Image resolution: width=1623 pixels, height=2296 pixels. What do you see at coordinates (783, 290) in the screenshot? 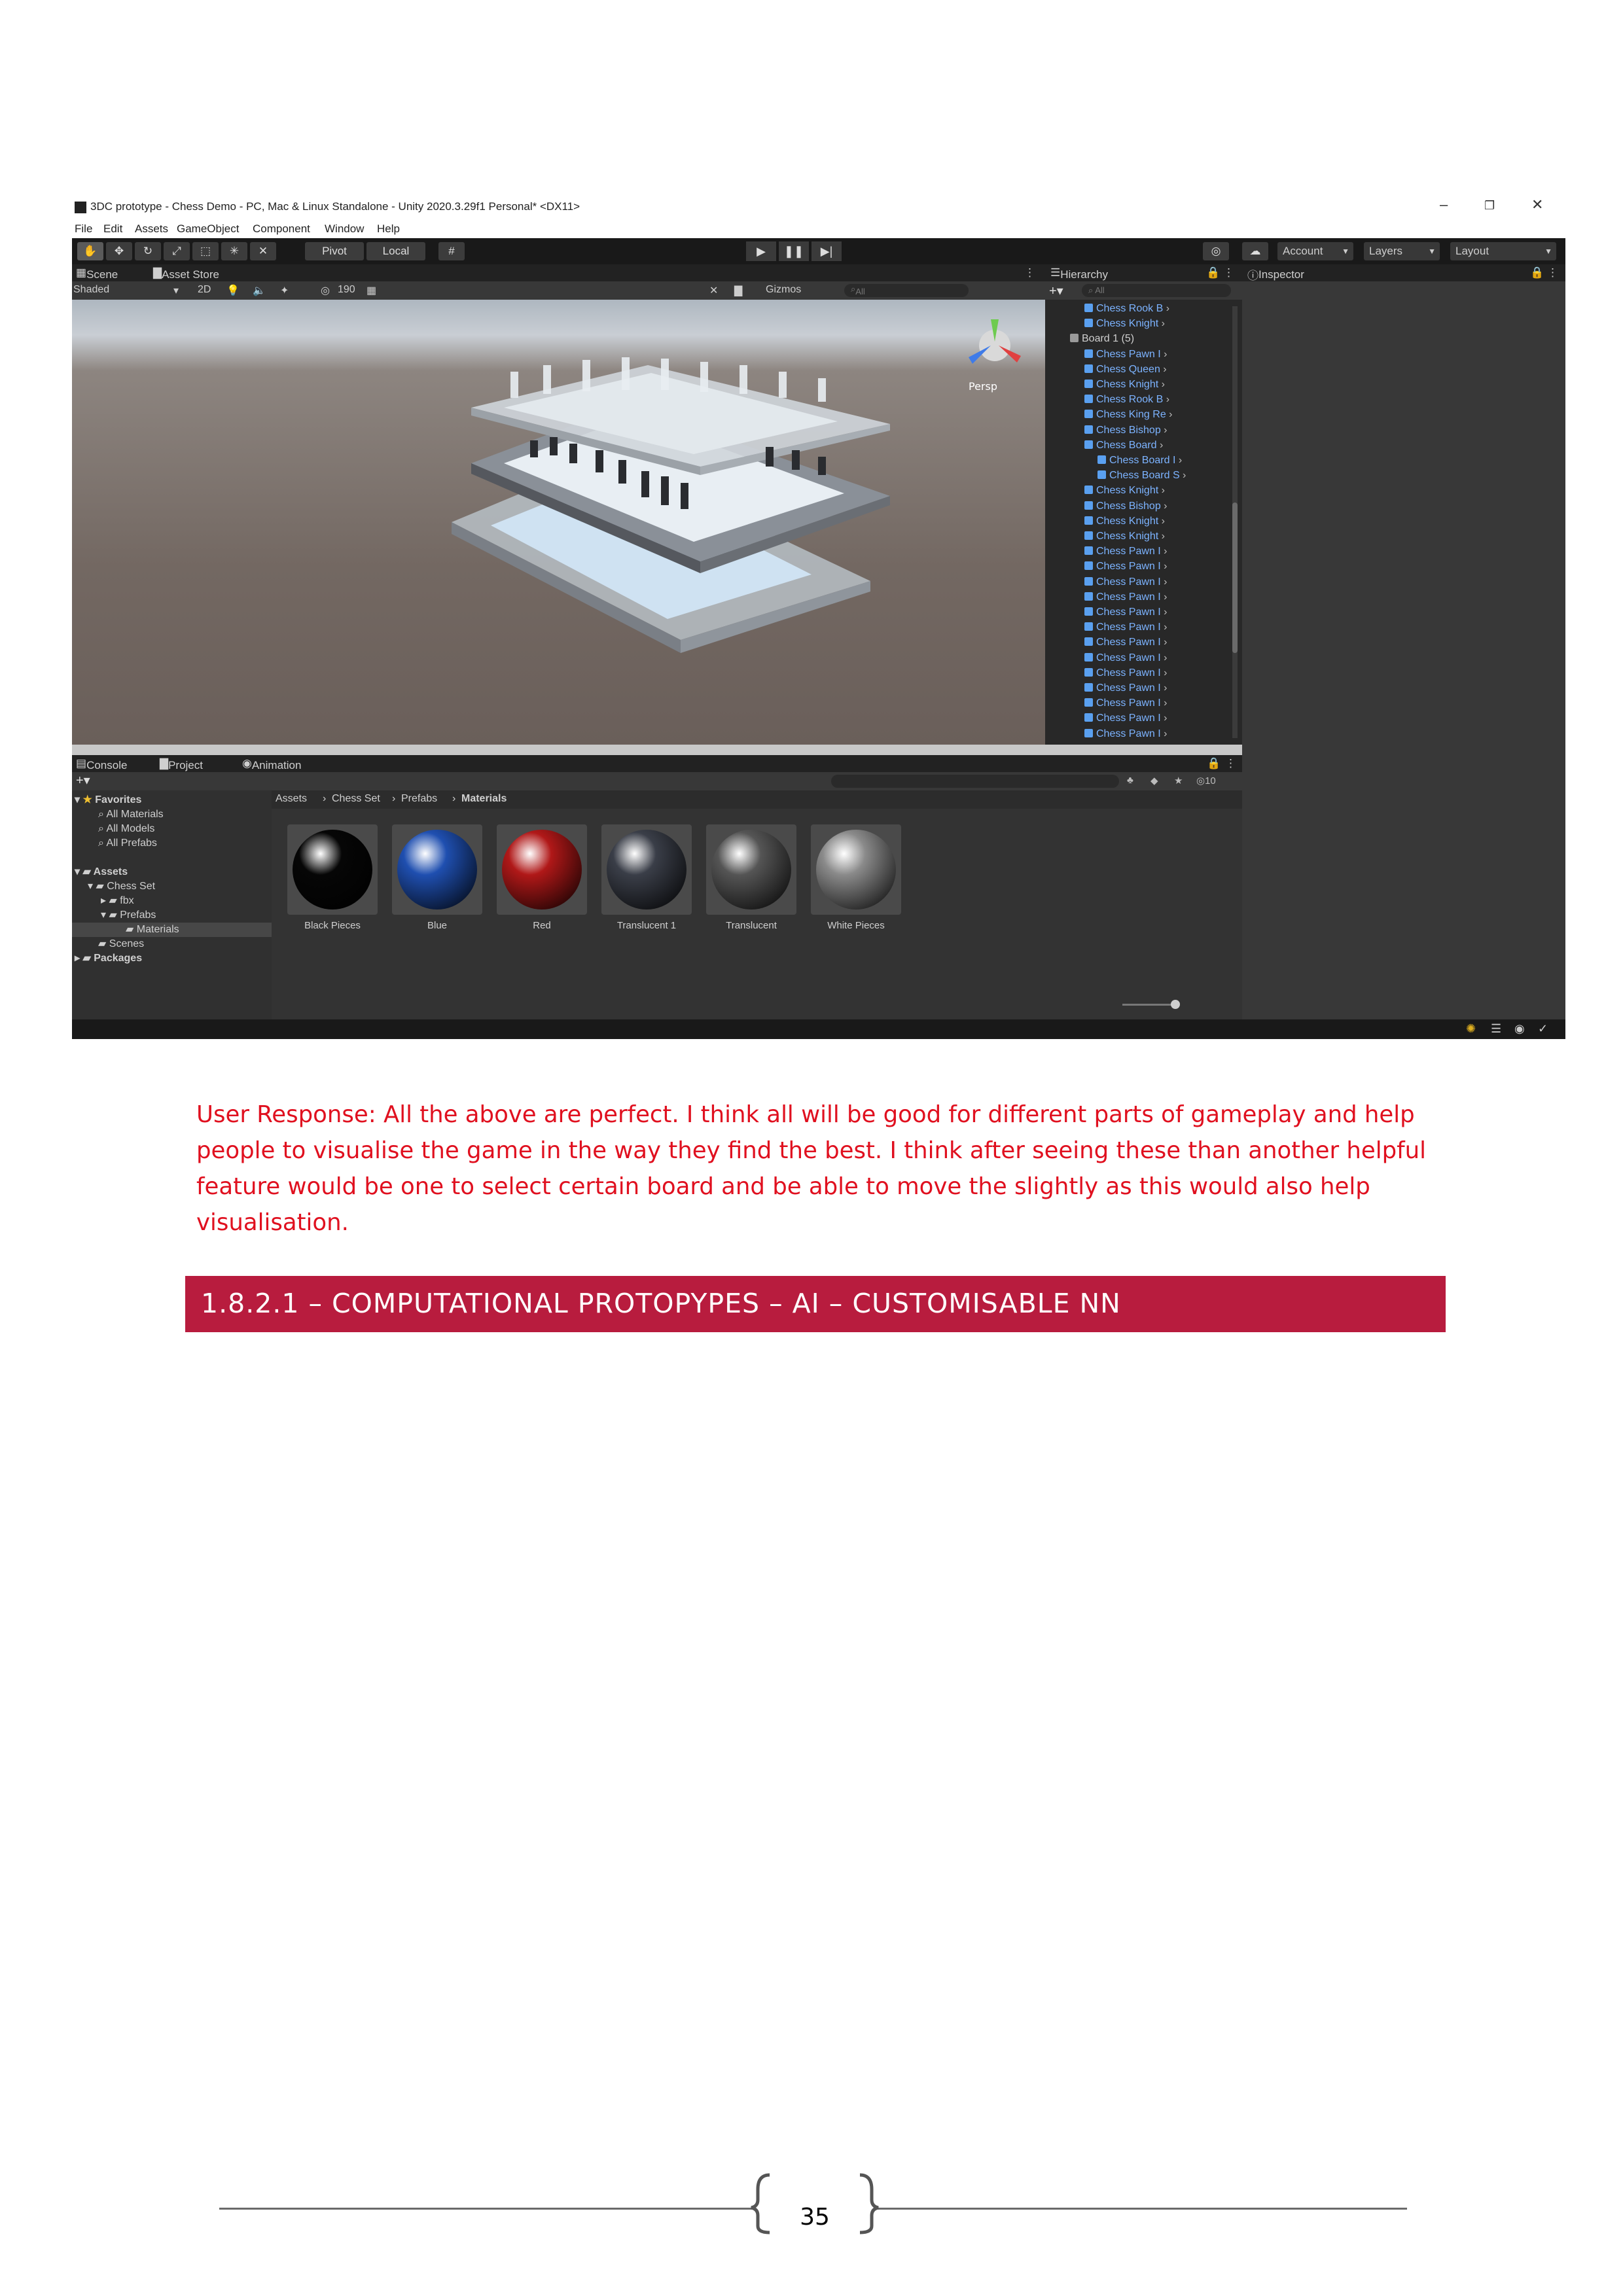
I see `gizmos-dropdown: Gizmos` at bounding box center [783, 290].